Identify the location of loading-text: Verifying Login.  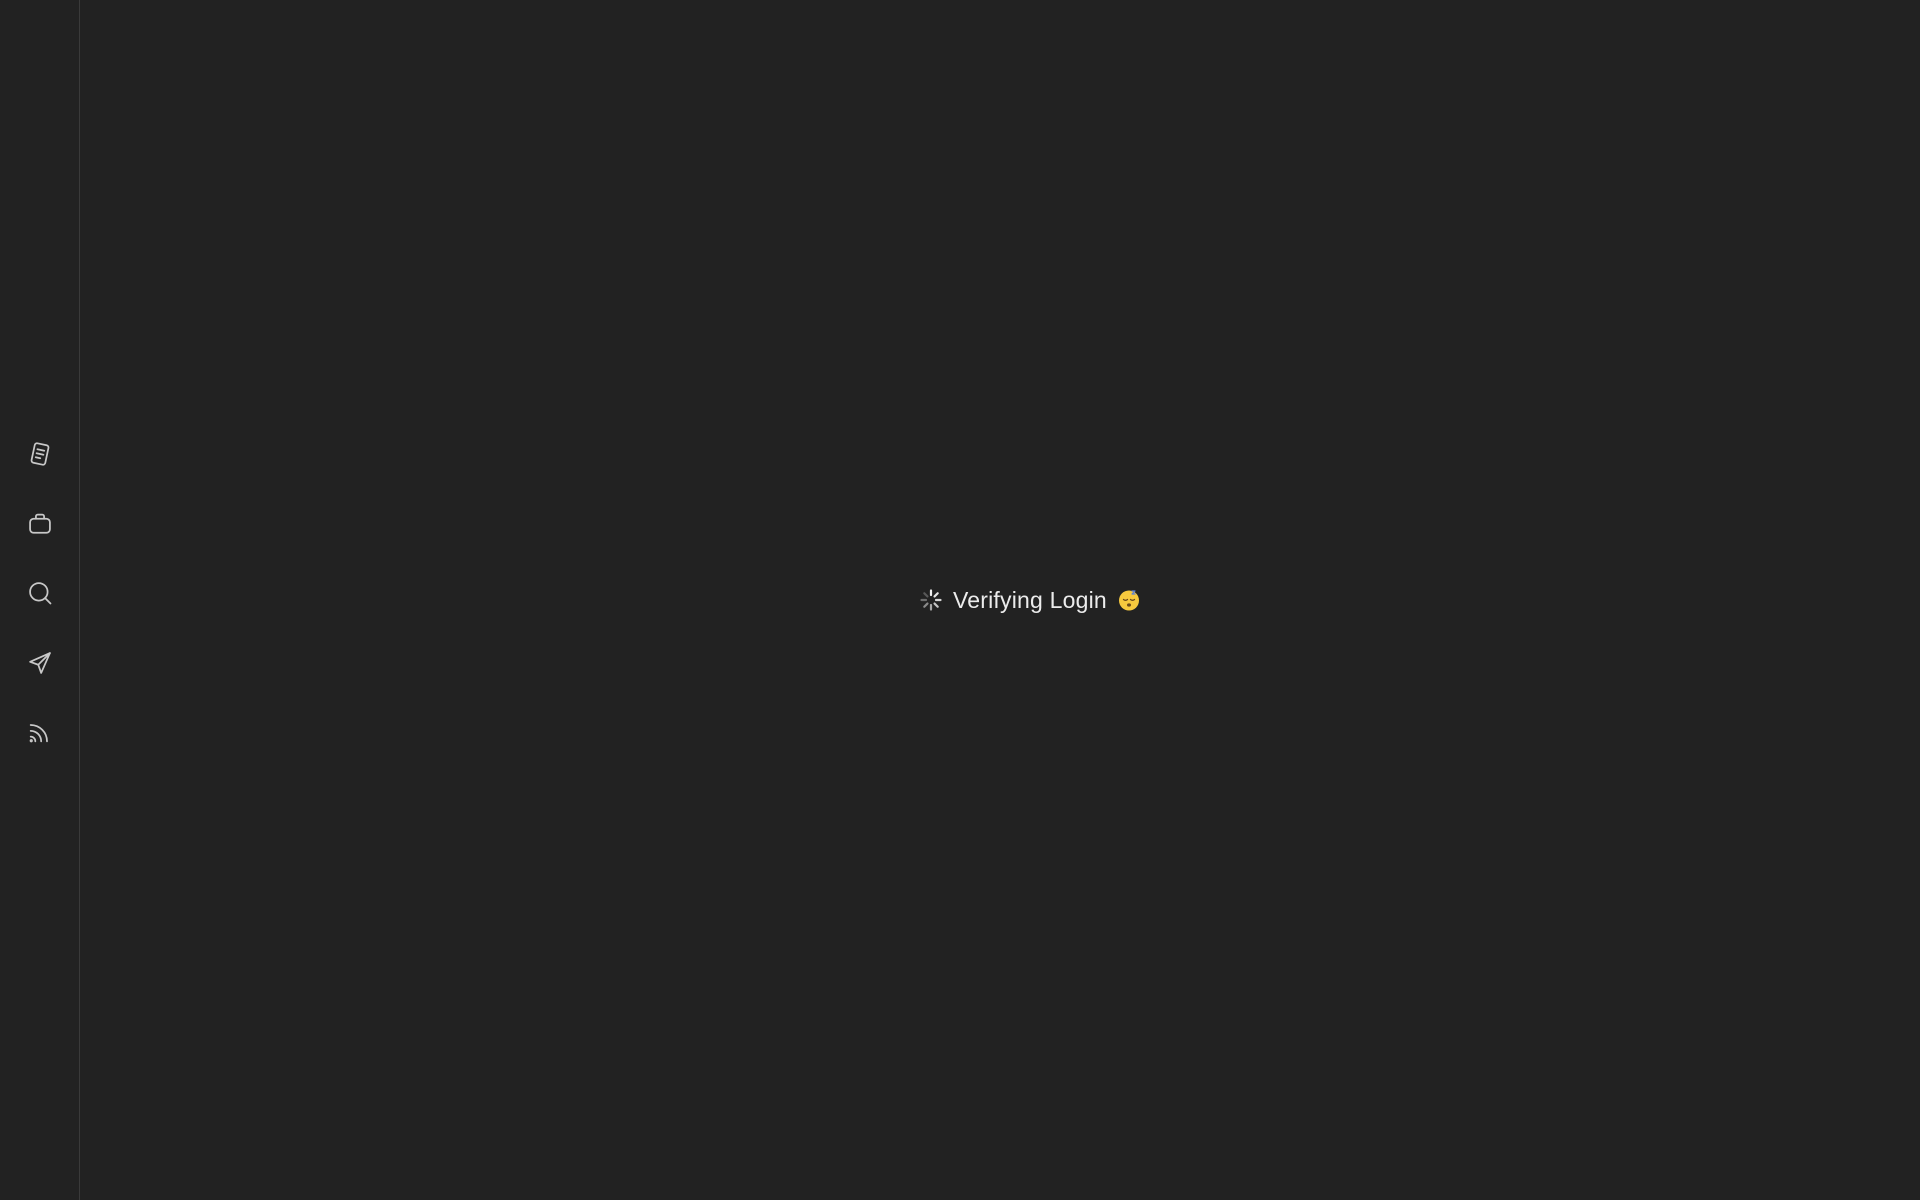
(1030, 599).